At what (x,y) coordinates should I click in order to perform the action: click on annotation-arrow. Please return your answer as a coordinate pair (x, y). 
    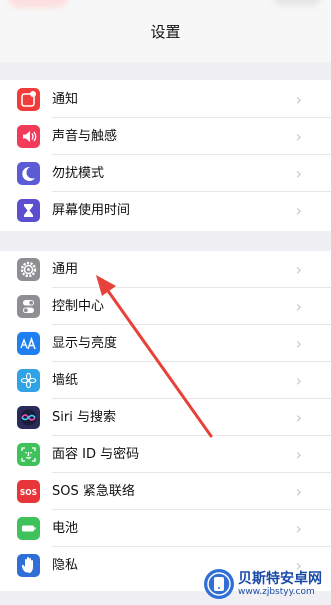
    Looking at the image, I should click on (154, 356).